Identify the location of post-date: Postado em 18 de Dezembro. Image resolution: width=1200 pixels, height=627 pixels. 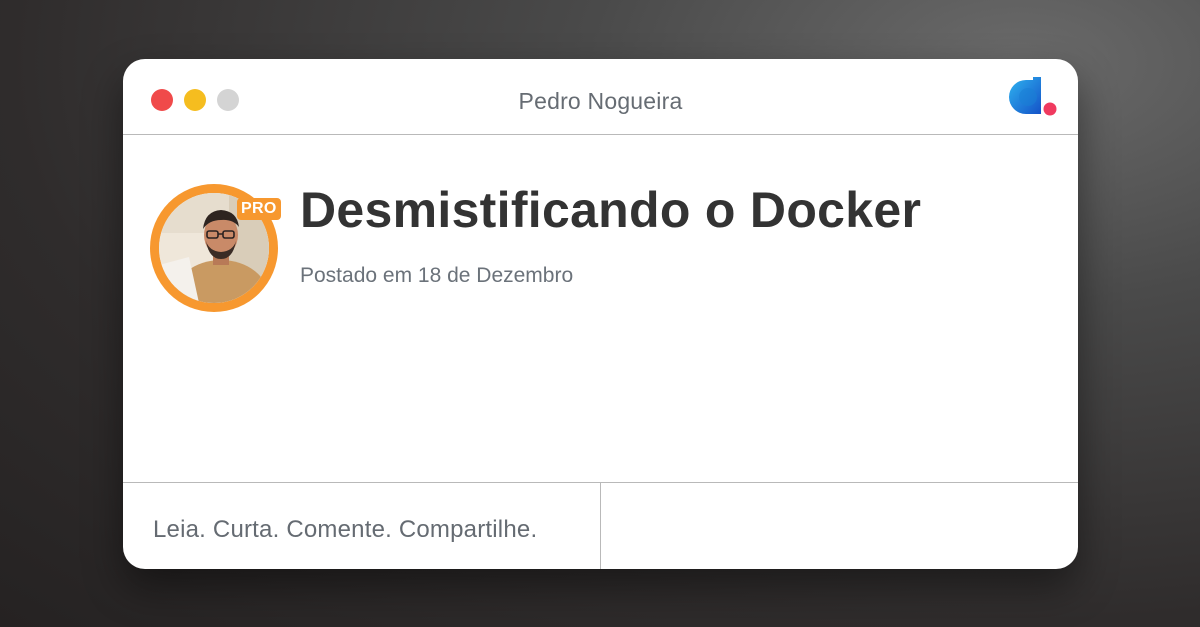
(437, 275).